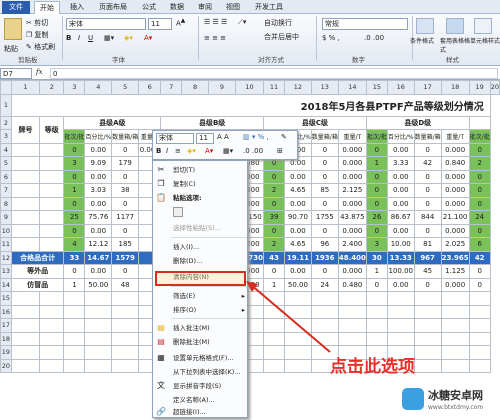 The height and width of the screenshot is (420, 500). Describe the element at coordinates (455, 395) in the screenshot. I see `watermark-brand: 冰糖安卓网` at that location.